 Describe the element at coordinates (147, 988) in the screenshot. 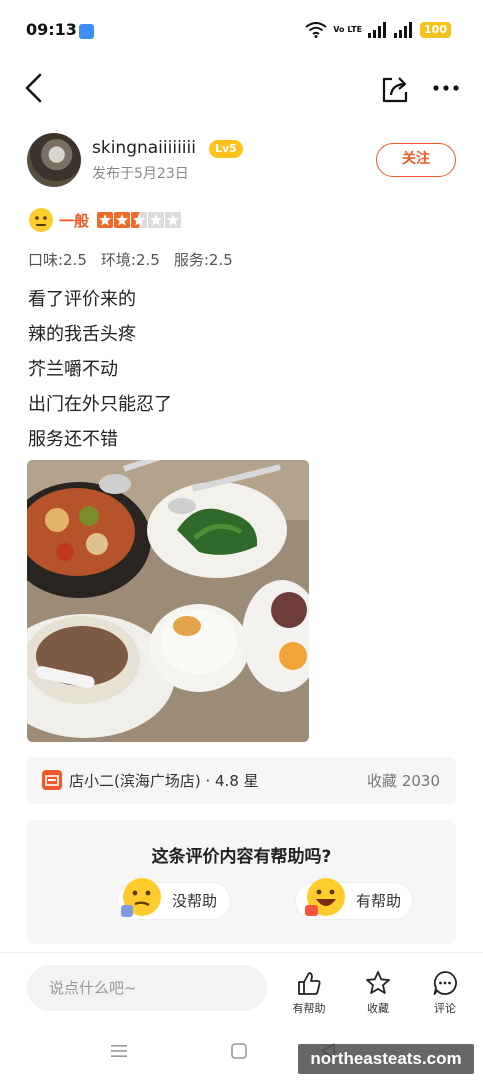

I see `comment-input` at that location.